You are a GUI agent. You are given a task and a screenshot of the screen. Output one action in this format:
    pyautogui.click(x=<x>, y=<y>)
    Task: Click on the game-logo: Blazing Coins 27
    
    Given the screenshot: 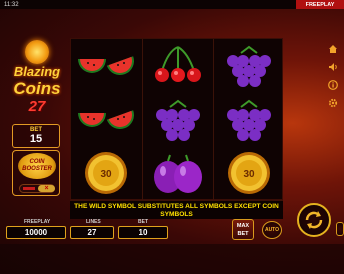 What is the action you would take?
    pyautogui.click(x=37, y=81)
    